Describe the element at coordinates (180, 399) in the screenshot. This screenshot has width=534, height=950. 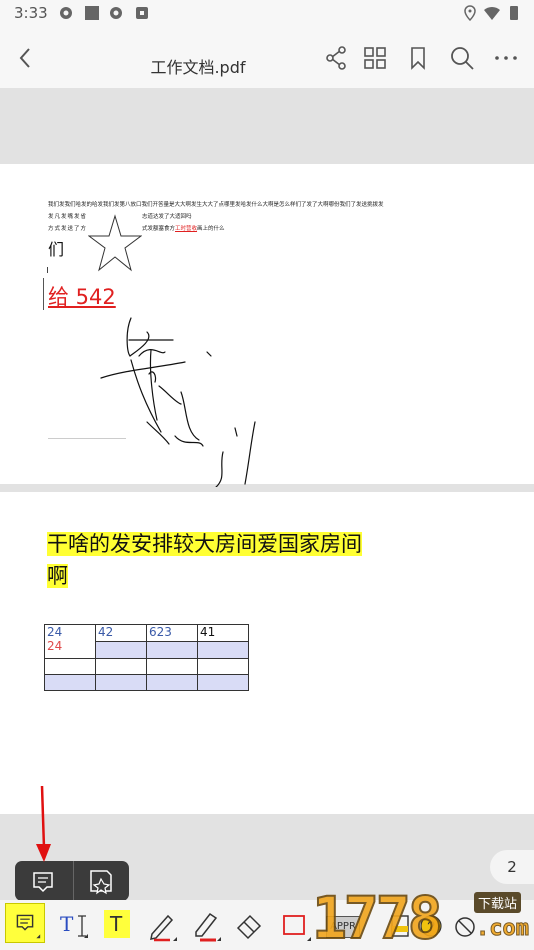
I see `freehand-ink-drawing` at that location.